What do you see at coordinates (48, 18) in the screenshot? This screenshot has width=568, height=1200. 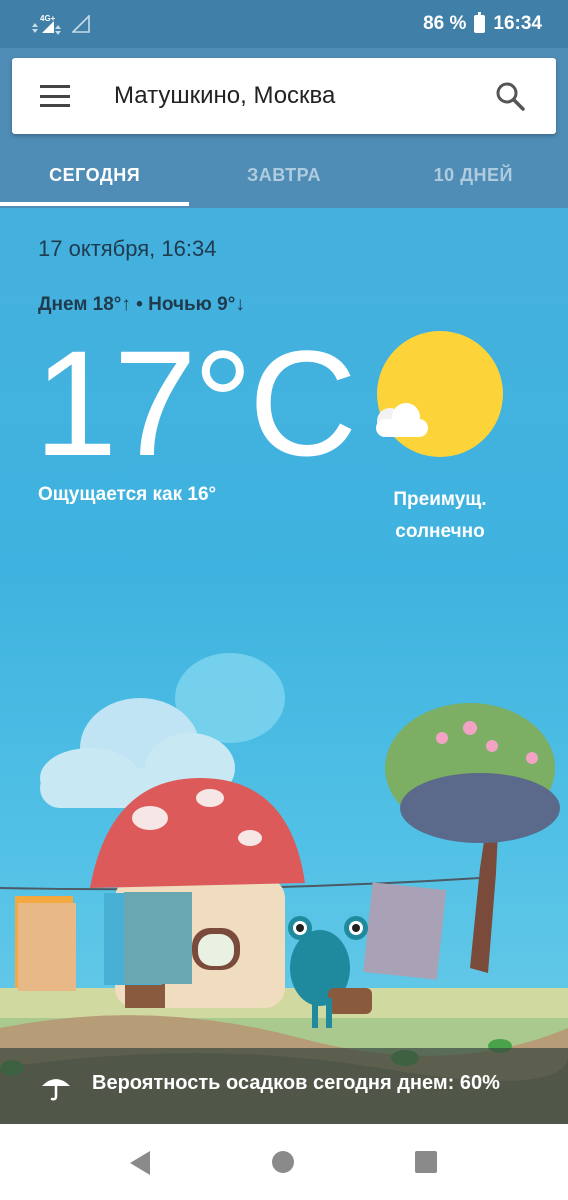 I see `svg-text: 4G+` at bounding box center [48, 18].